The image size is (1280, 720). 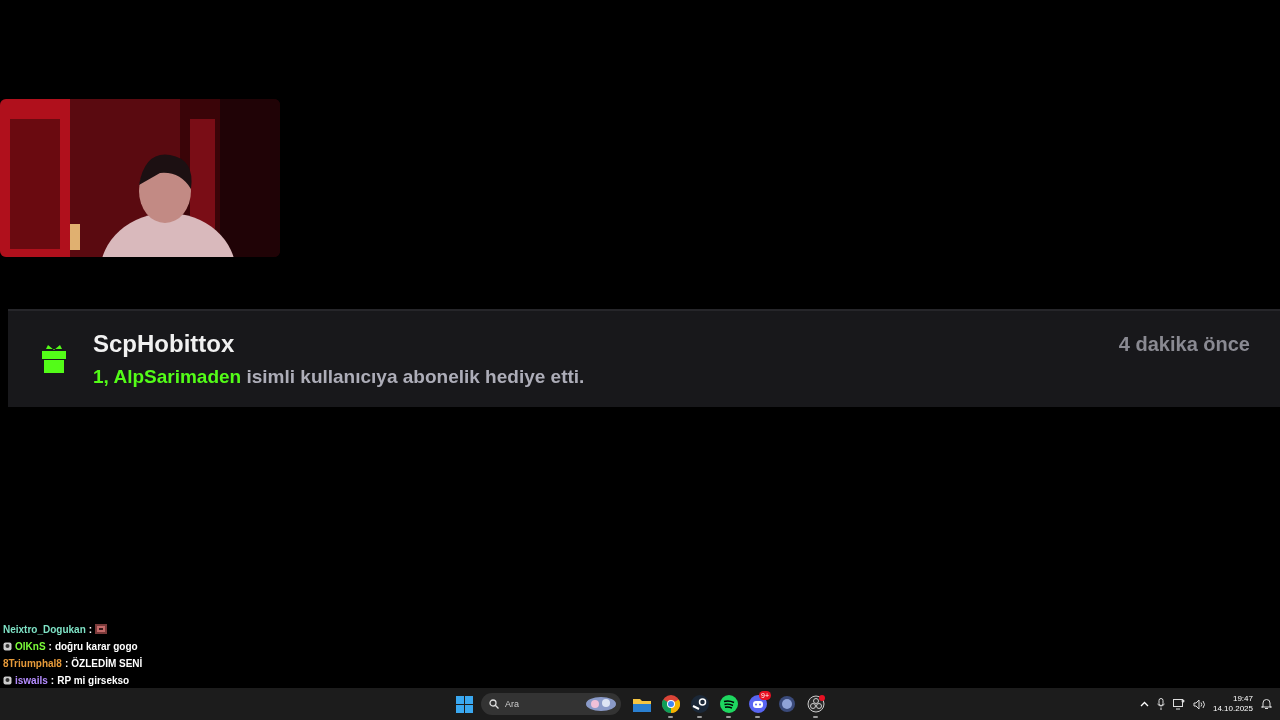 What do you see at coordinates (1178, 704) in the screenshot?
I see `network-icon` at bounding box center [1178, 704].